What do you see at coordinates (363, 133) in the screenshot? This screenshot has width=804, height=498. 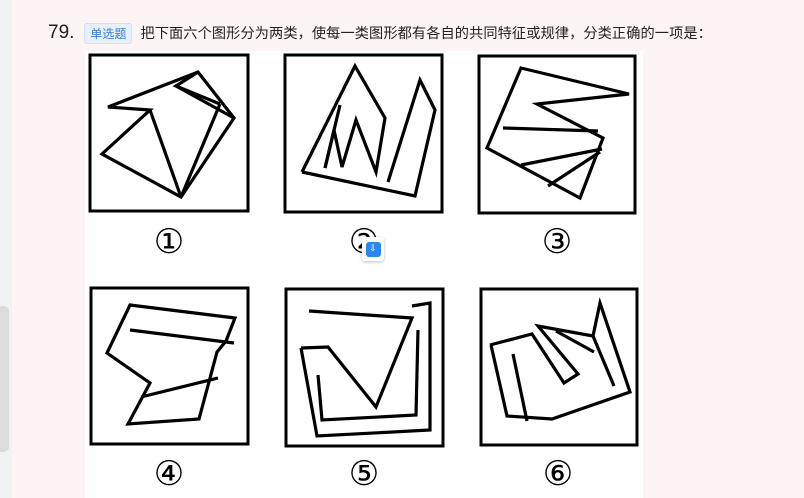 I see `figure-2-box` at bounding box center [363, 133].